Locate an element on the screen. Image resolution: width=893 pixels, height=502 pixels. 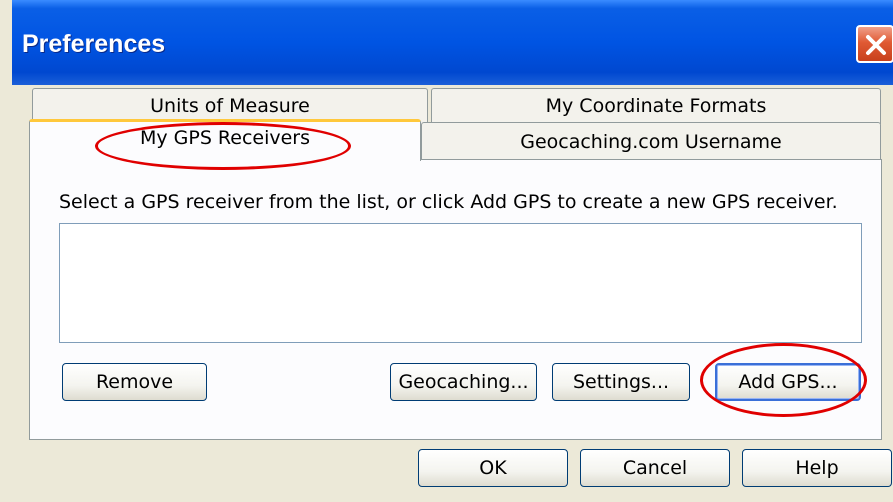
tab-label: My Coordinate Formats is located at coordinates (656, 106).